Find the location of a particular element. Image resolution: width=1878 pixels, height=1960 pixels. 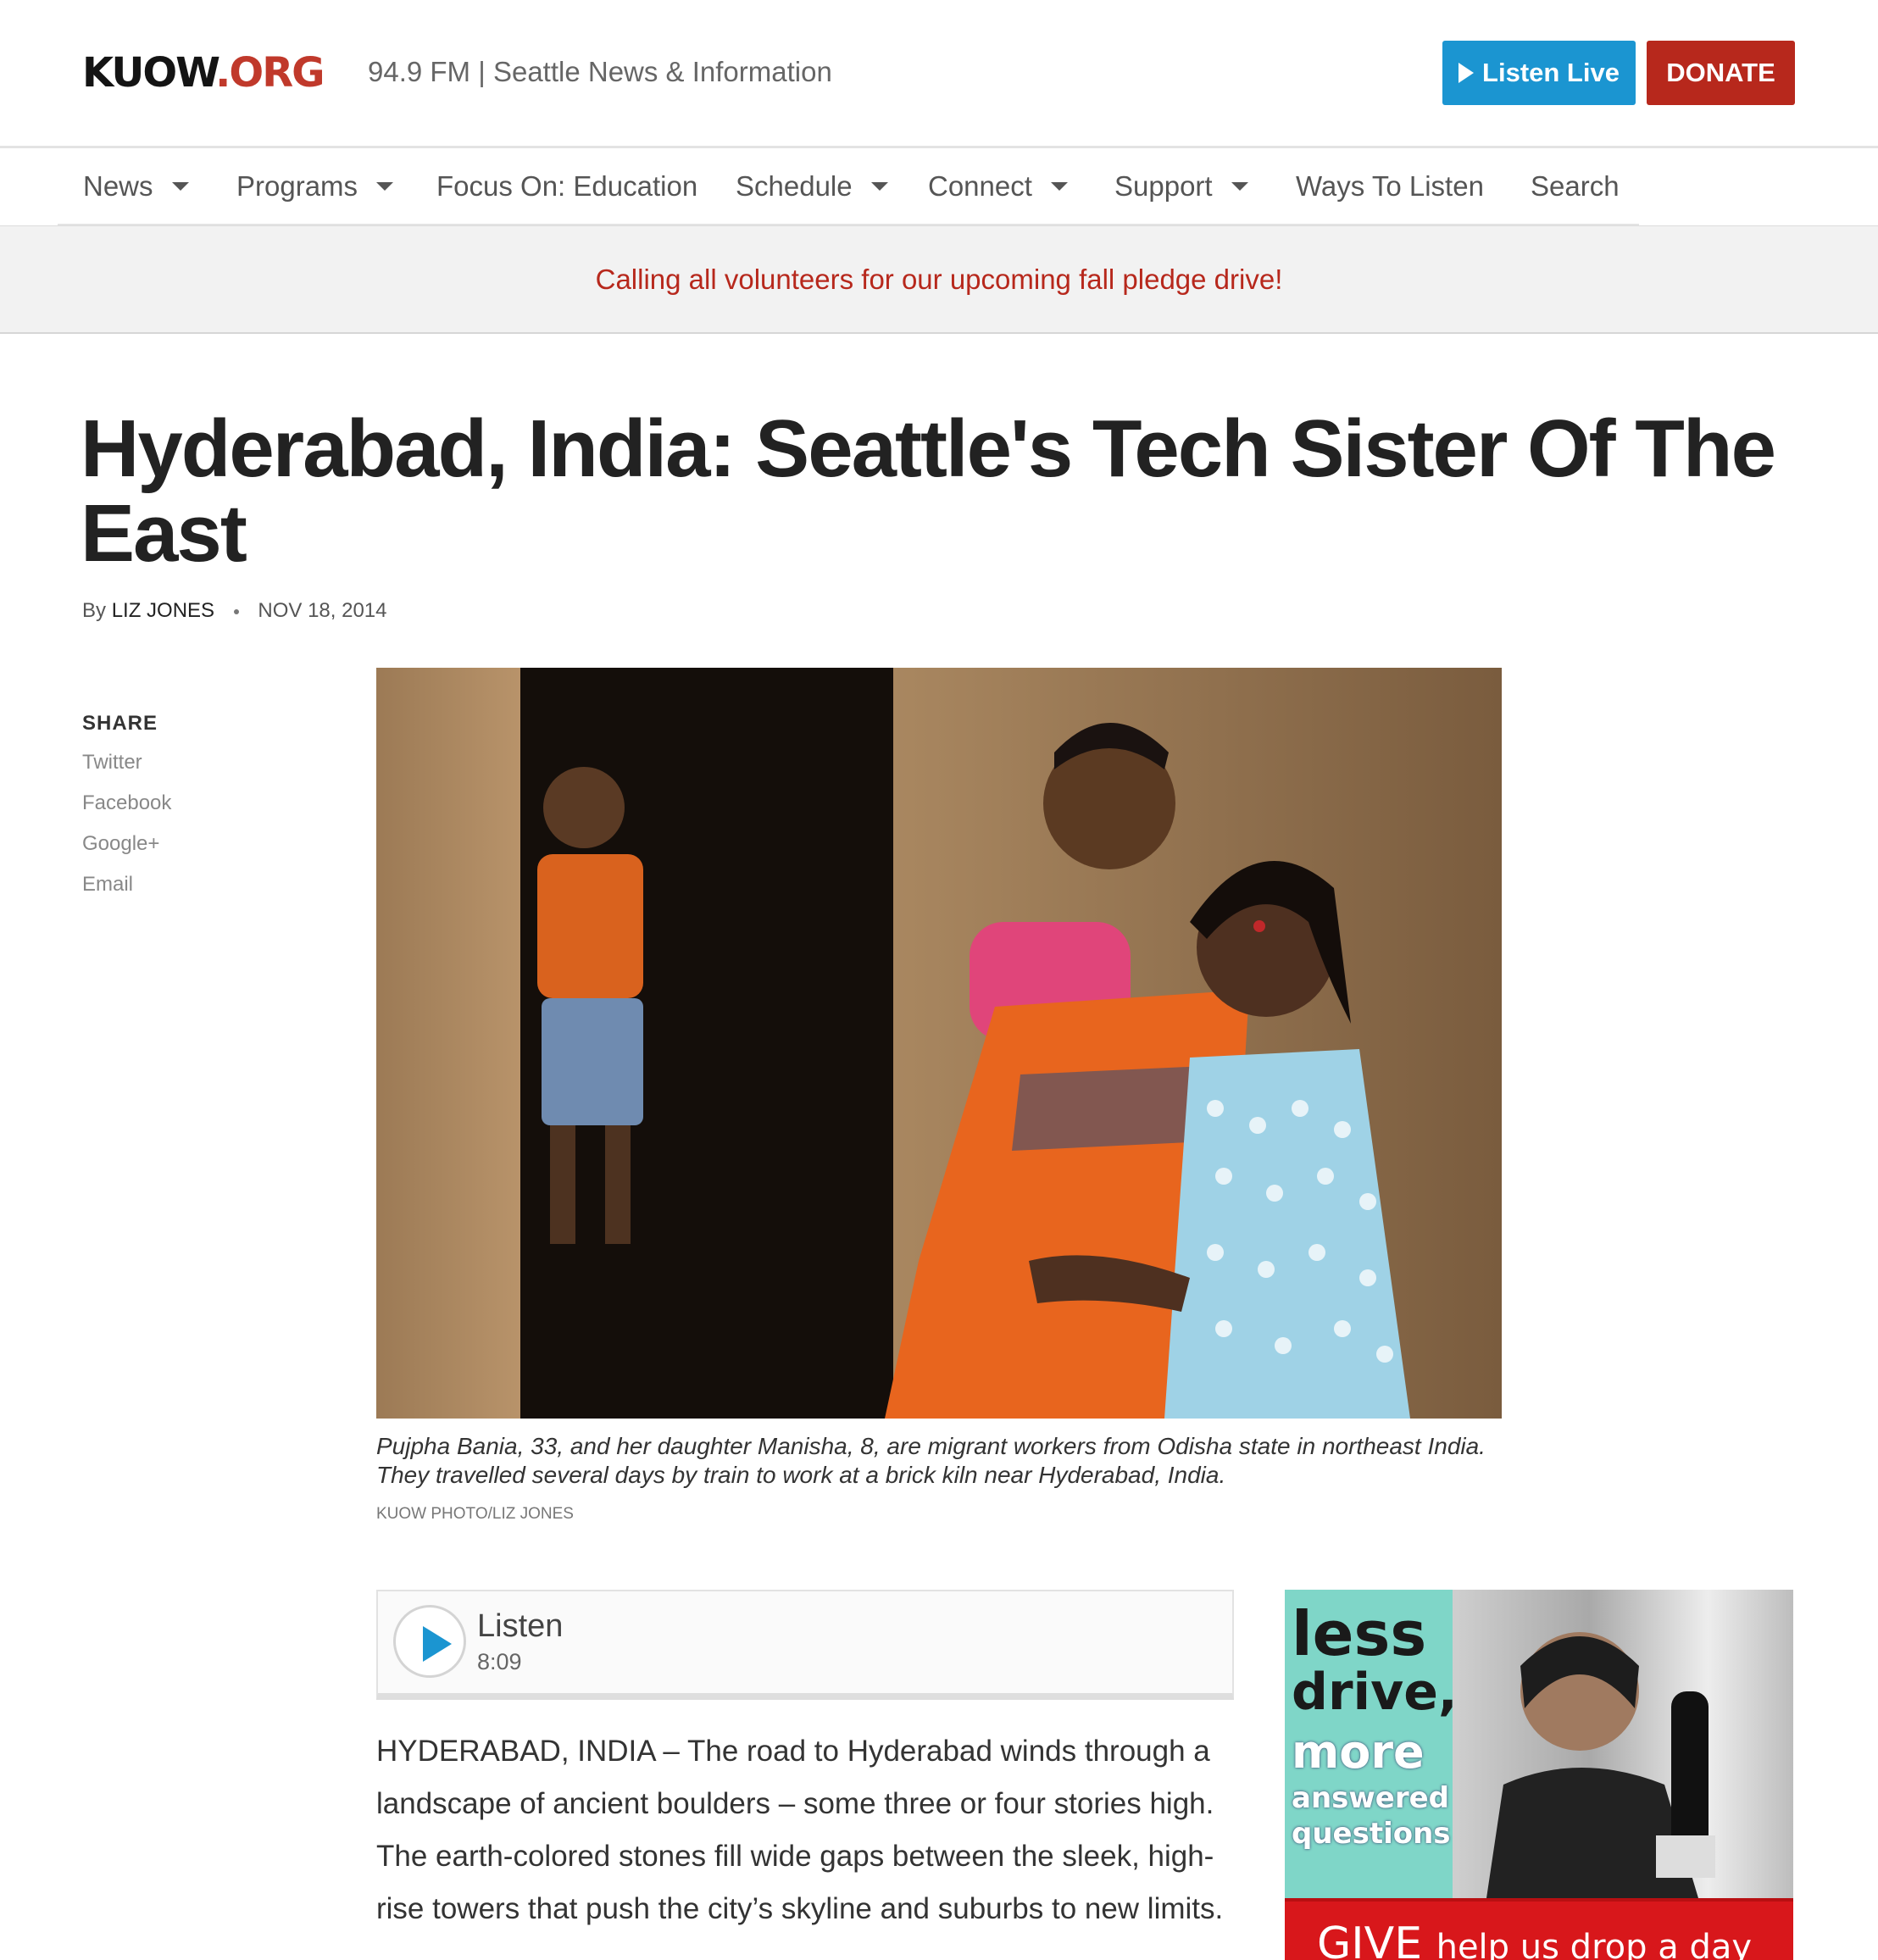

ad-give-band: GIVE help us drop a day is located at coordinates (1539, 1929).